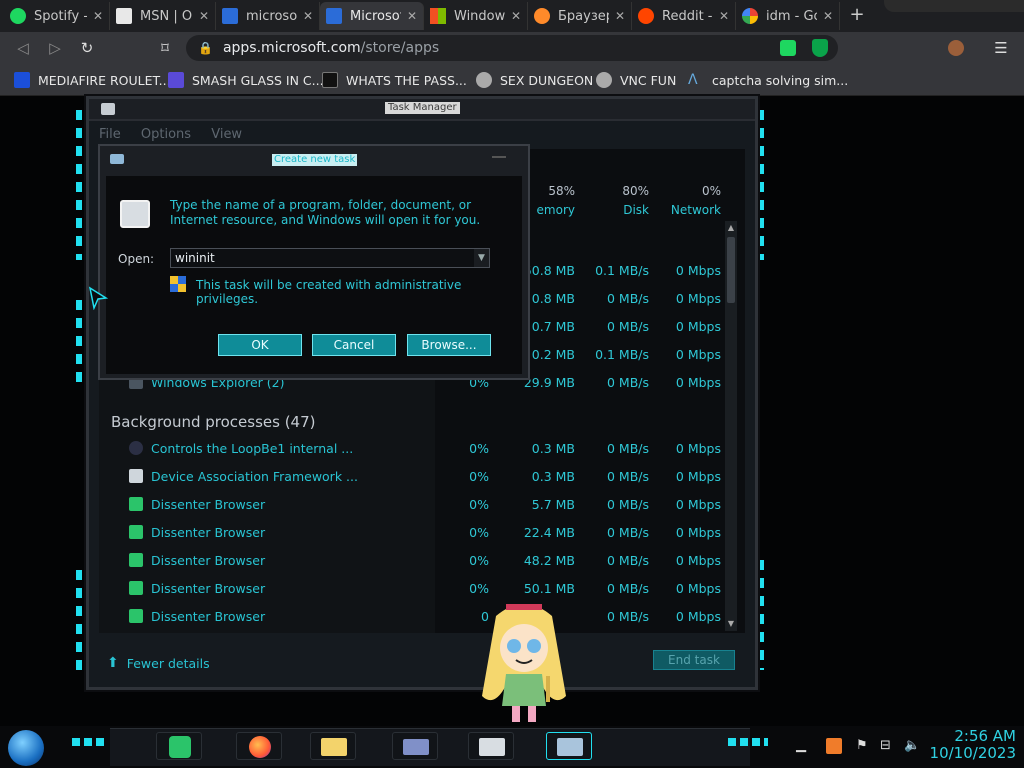 The height and width of the screenshot is (768, 1024). Describe the element at coordinates (862, 745) in the screenshot. I see `flag-icon: ⚑` at that location.